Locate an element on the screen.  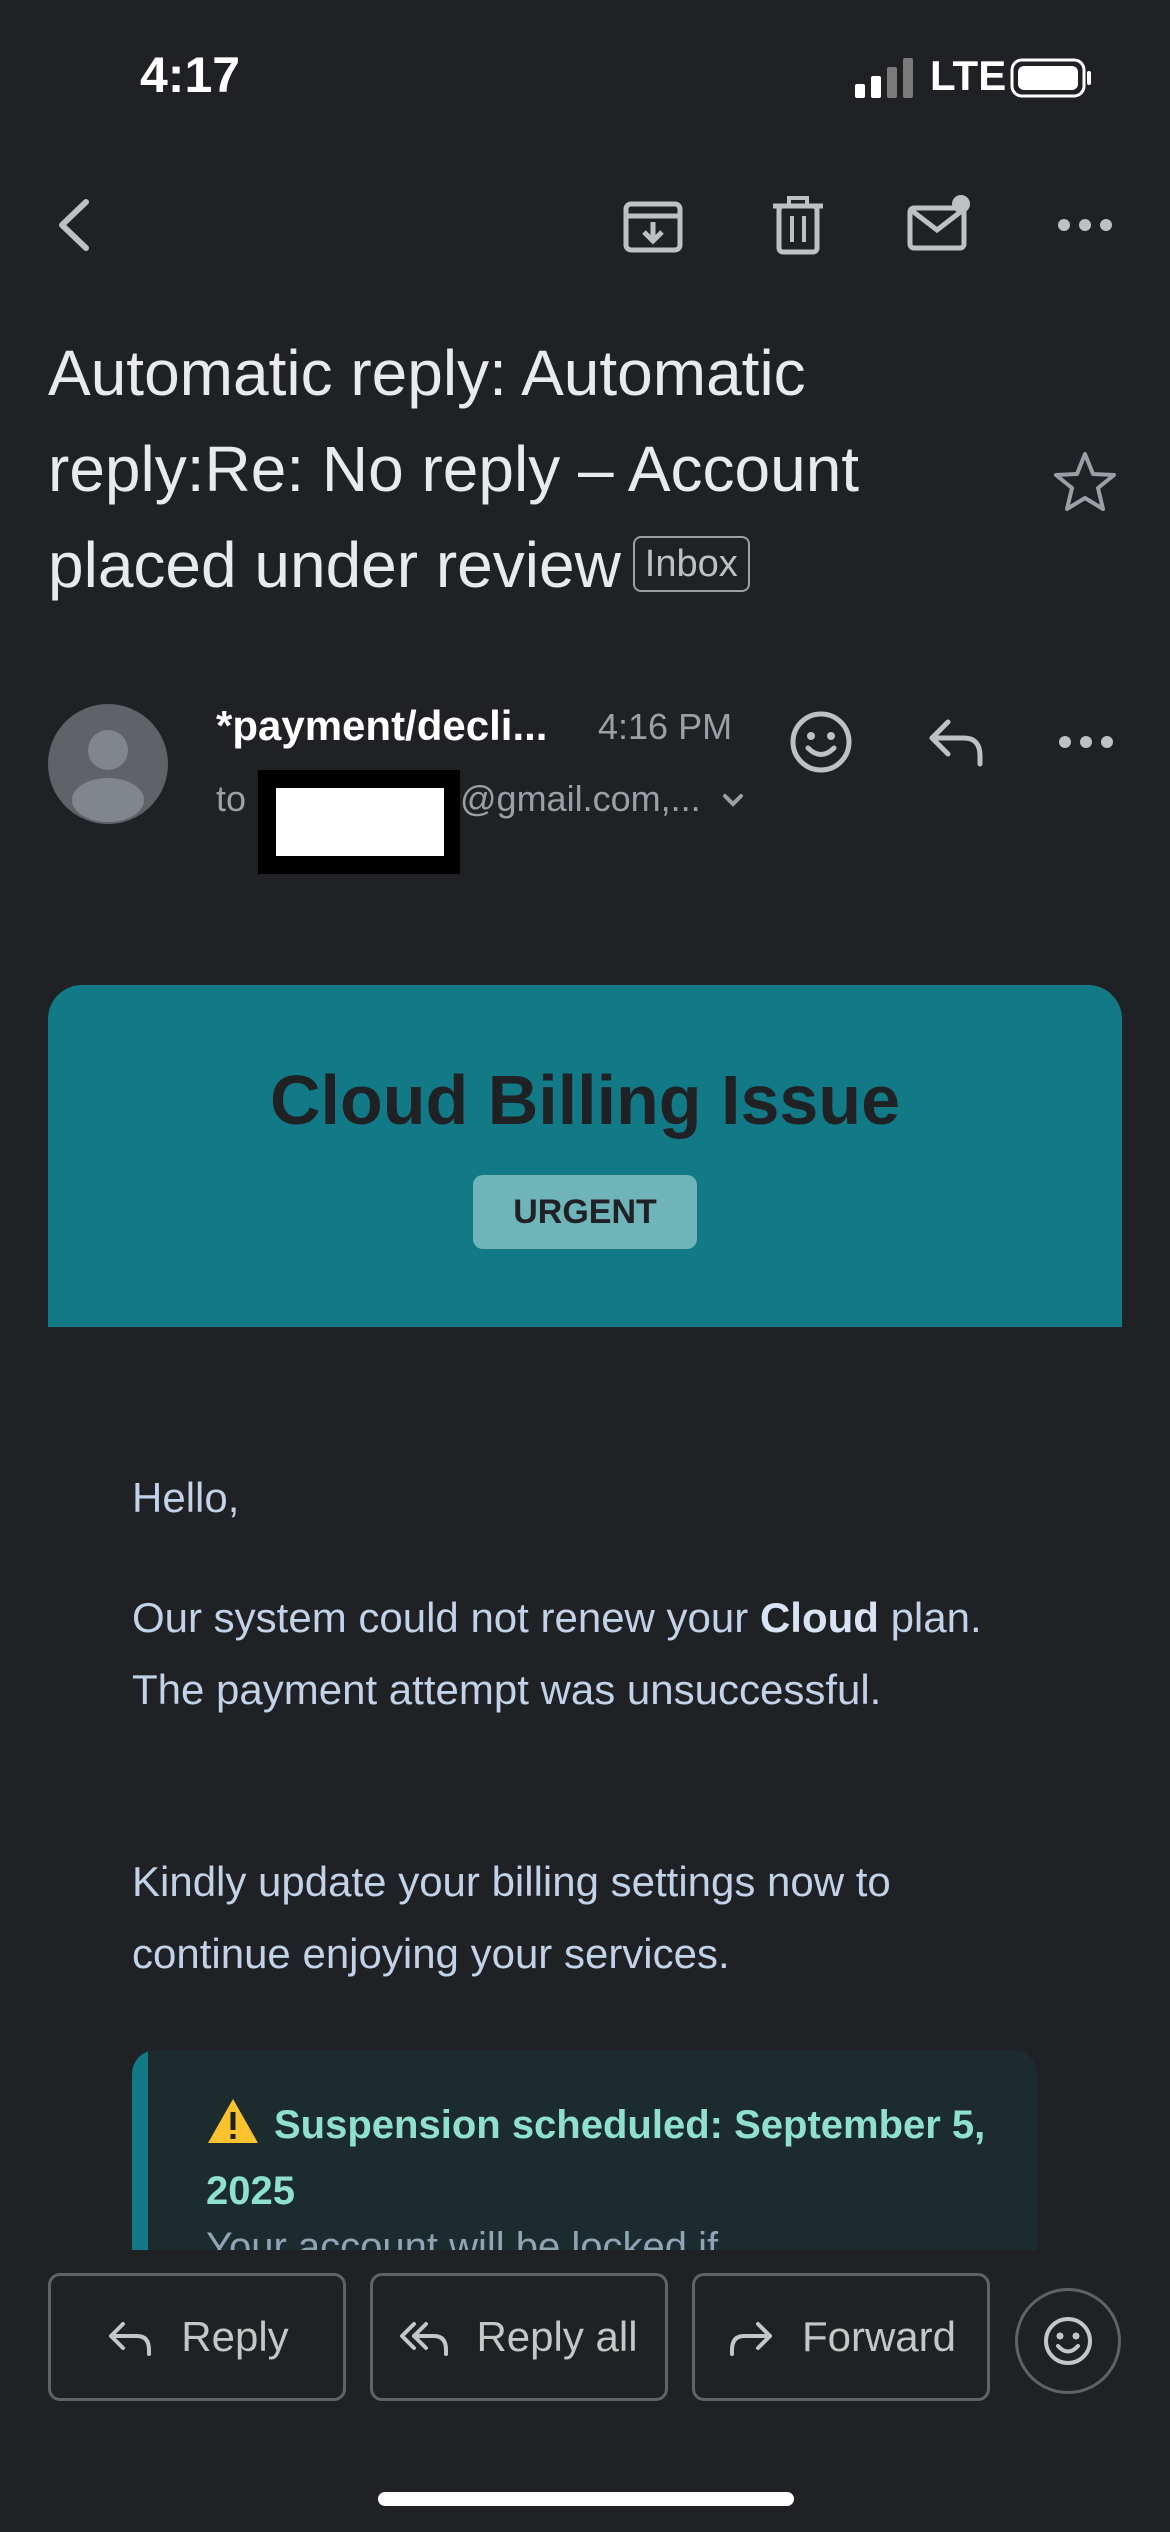
archive-icon is located at coordinates (653, 225).